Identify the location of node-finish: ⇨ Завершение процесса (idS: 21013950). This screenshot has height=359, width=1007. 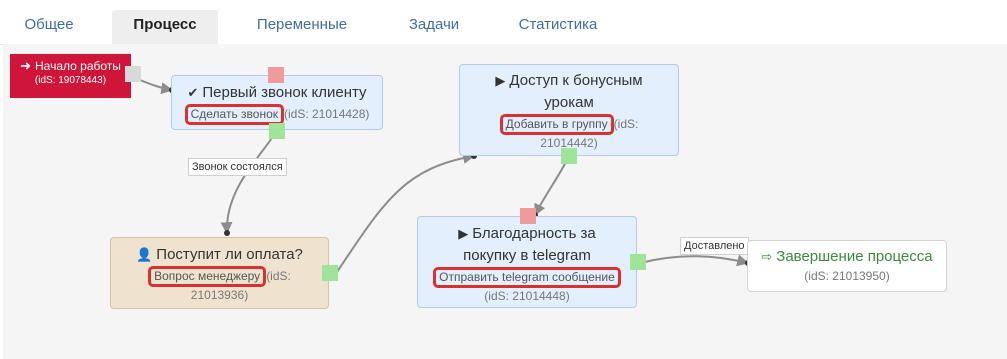
(847, 266).